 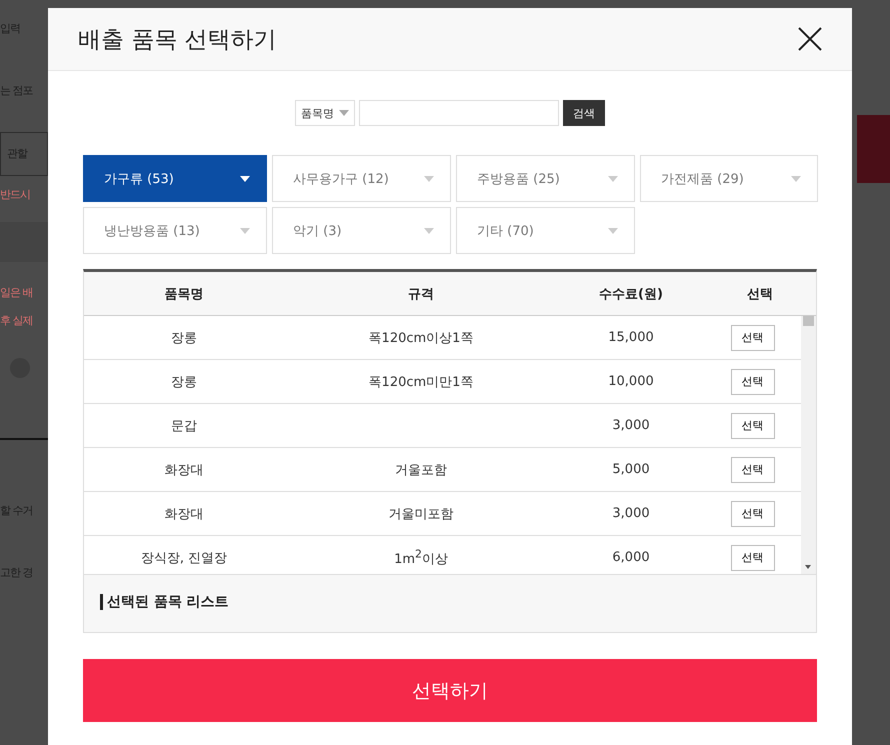 I want to click on column-header: 수수료(원), so click(x=631, y=294).